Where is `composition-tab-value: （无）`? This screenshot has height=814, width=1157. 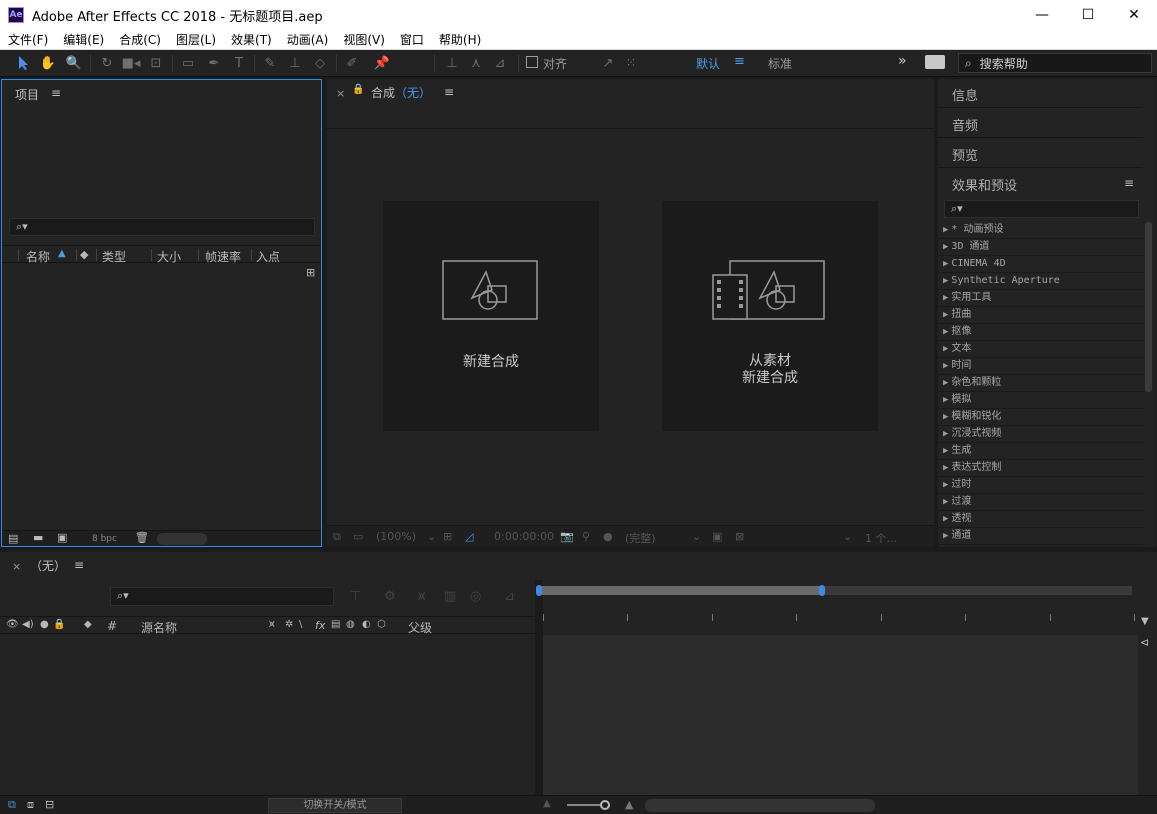 composition-tab-value: （无） is located at coordinates (413, 92).